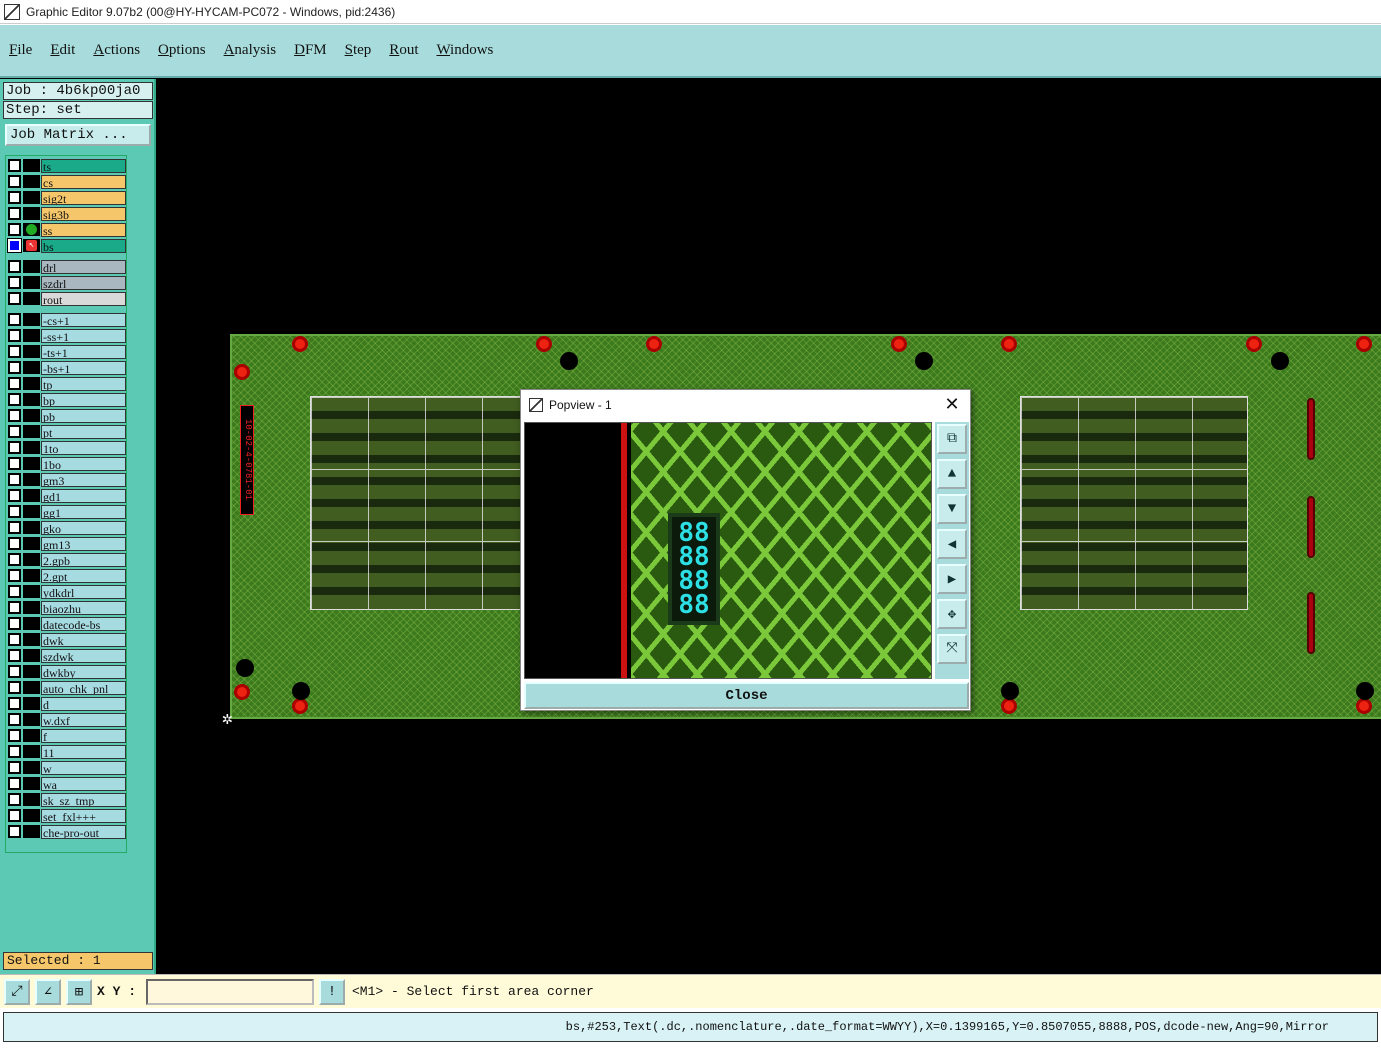 The width and height of the screenshot is (1381, 1048). Describe the element at coordinates (728, 550) in the screenshot. I see `popview-canvas: 88 88 88 88` at that location.